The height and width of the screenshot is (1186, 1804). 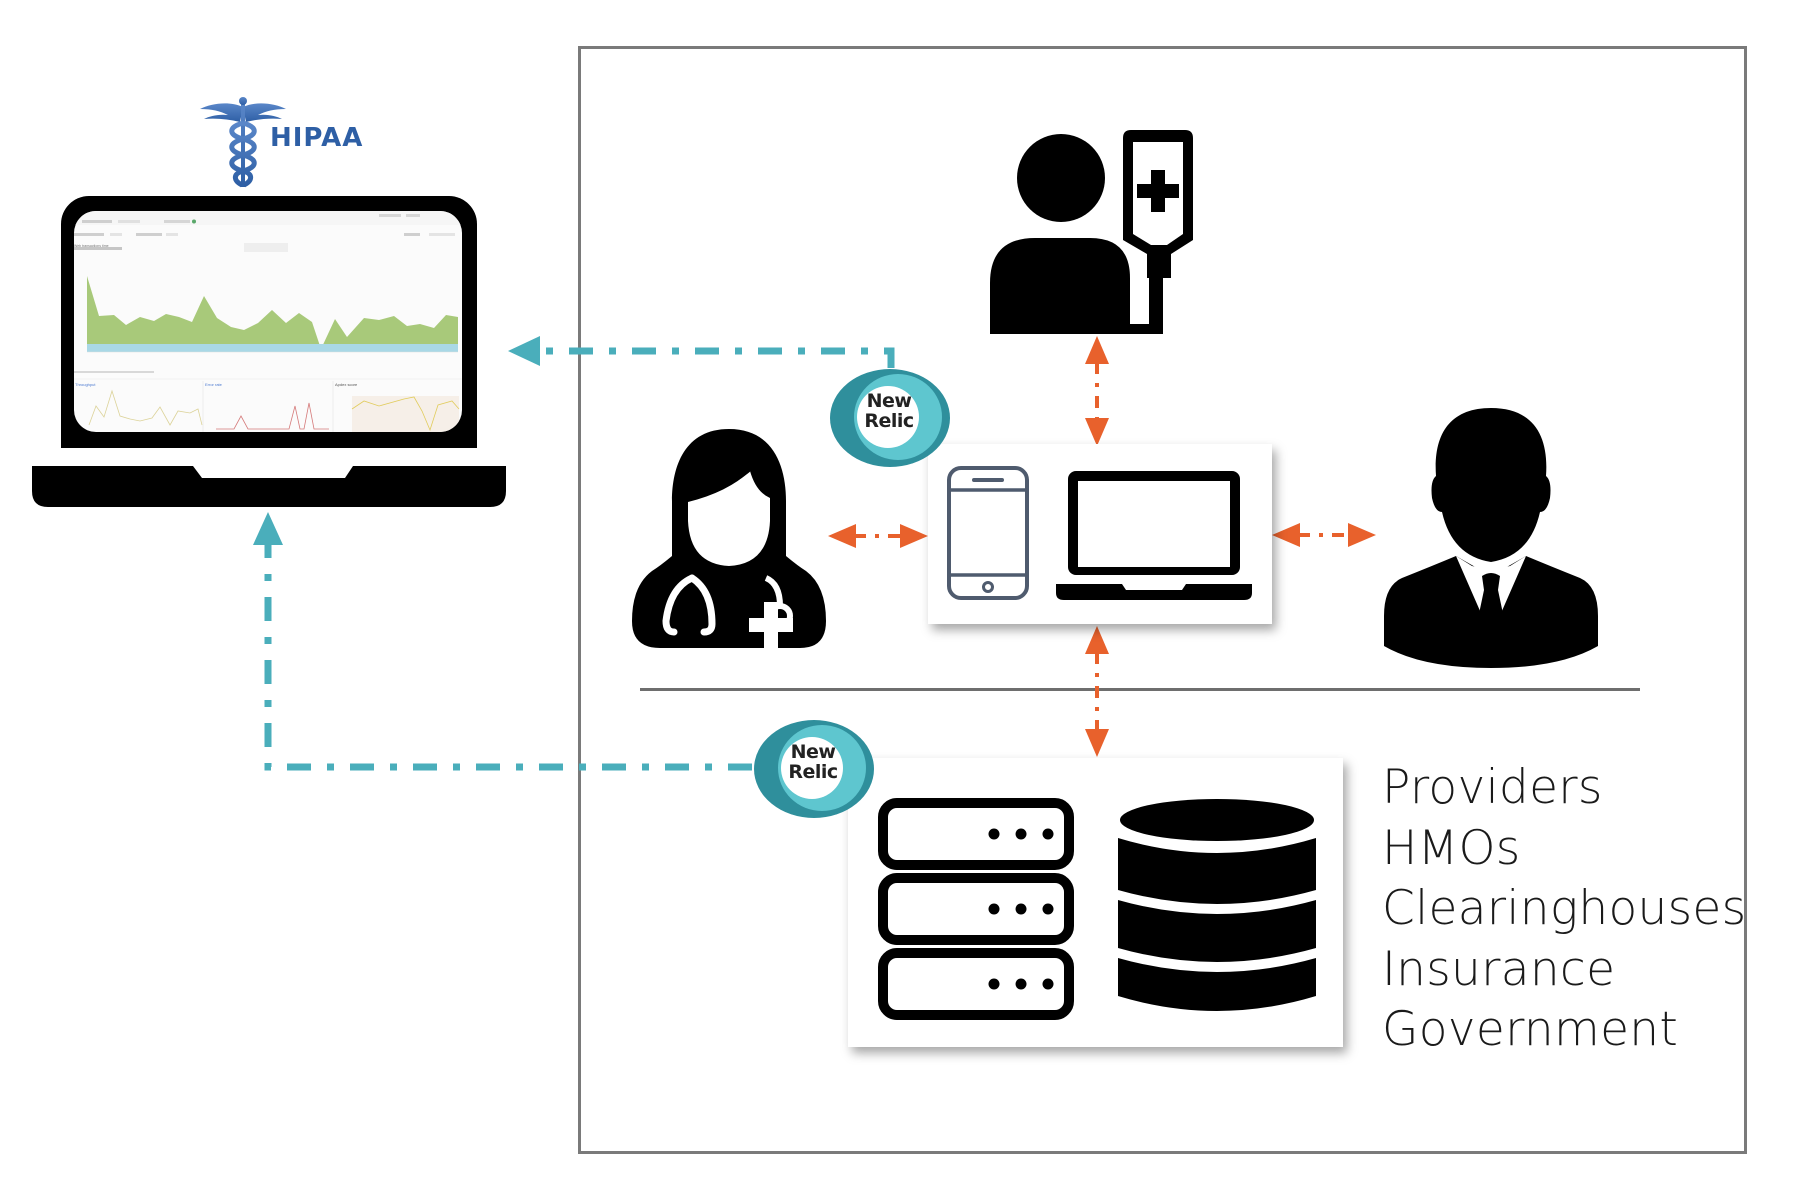 I want to click on new-relic-agent-backend: New Relic, so click(x=814, y=769).